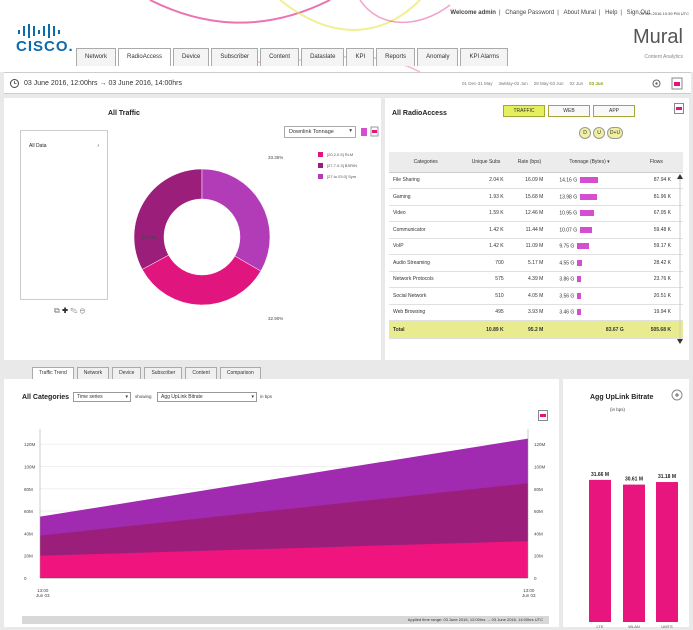  I want to click on agg-bar-value-label: 31.66 M, so click(600, 475).